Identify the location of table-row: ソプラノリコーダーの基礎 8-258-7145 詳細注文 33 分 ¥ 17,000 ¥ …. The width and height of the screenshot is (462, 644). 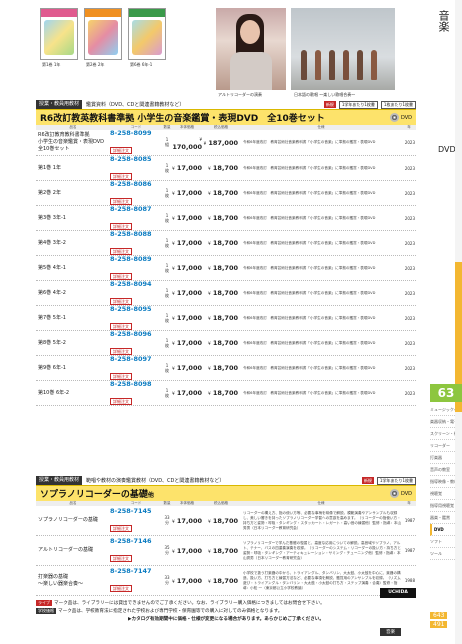
(226, 521).